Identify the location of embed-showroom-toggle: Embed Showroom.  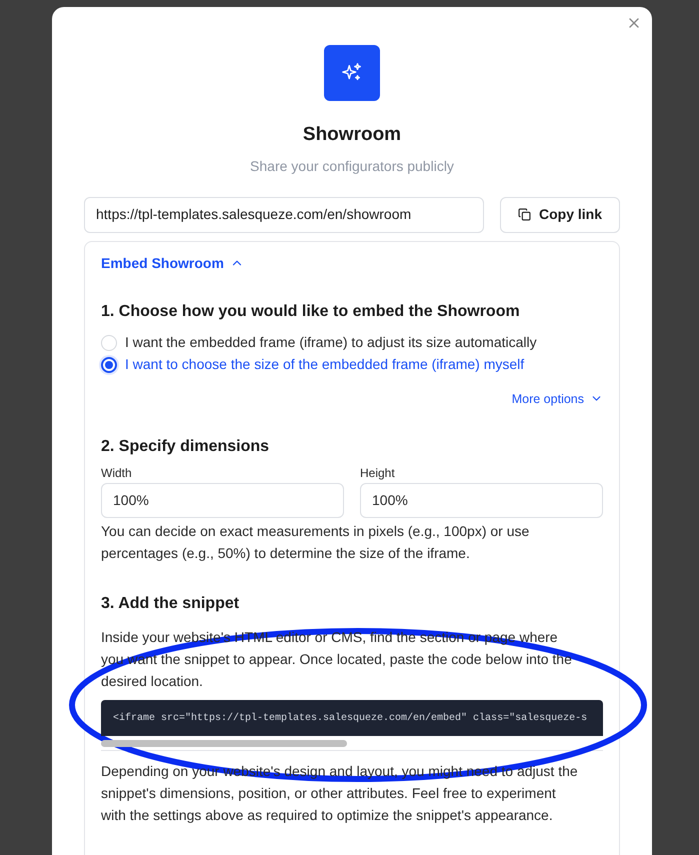
(172, 263).